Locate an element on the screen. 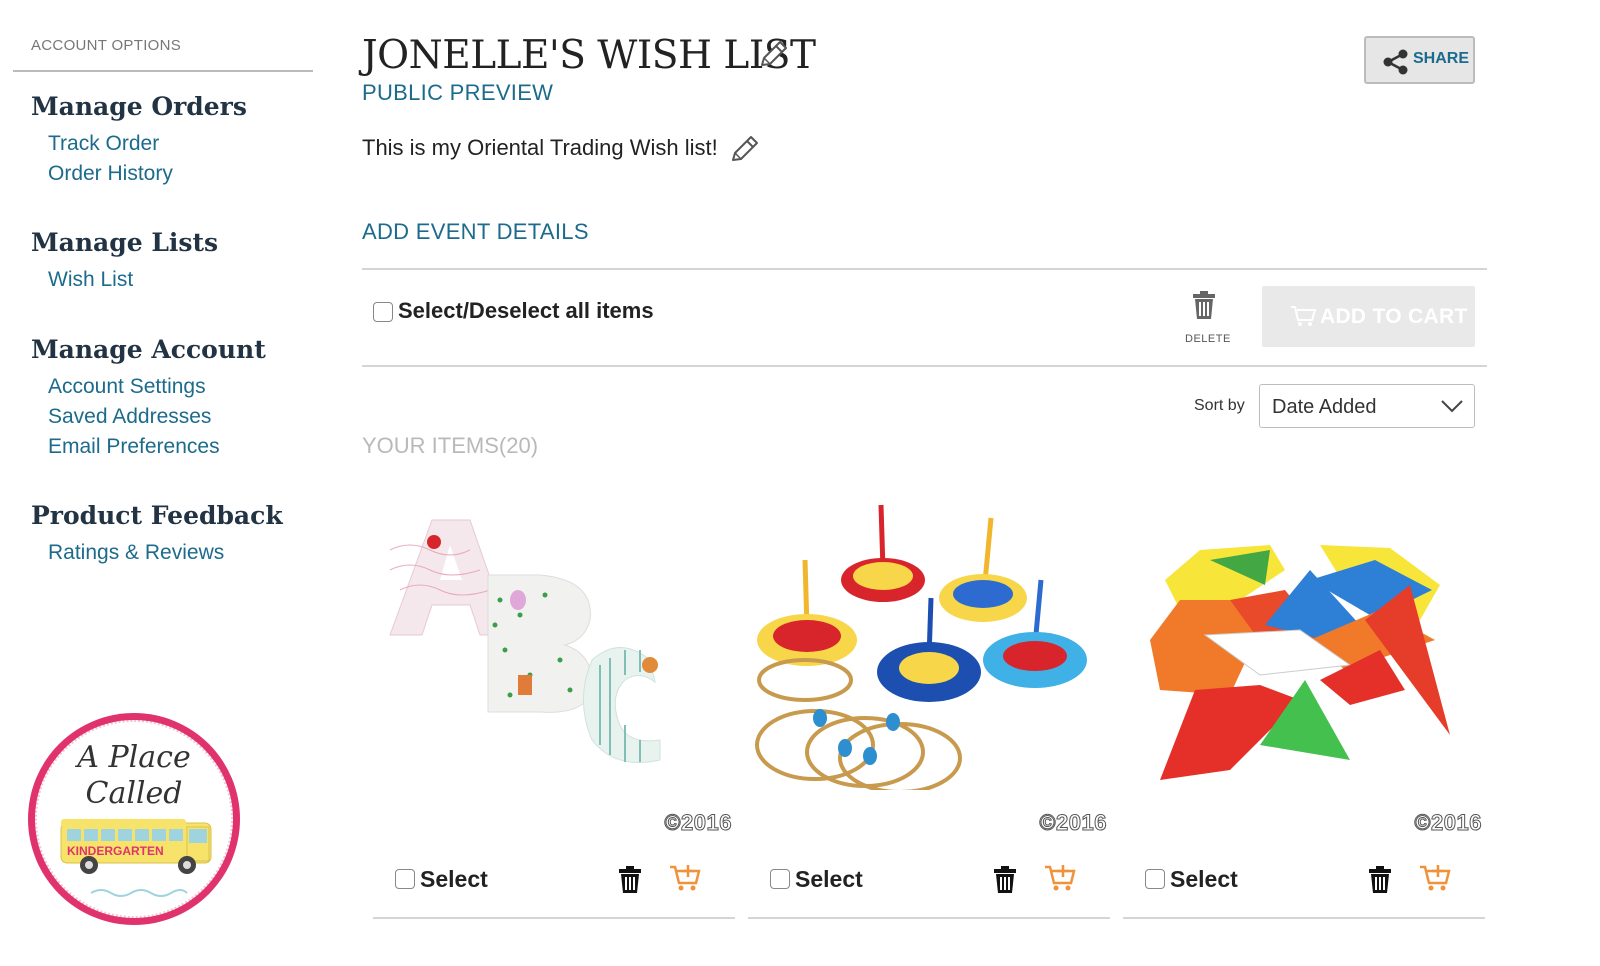 The height and width of the screenshot is (966, 1600). section-title-product-feedback: Product Feedback is located at coordinates (157, 515).